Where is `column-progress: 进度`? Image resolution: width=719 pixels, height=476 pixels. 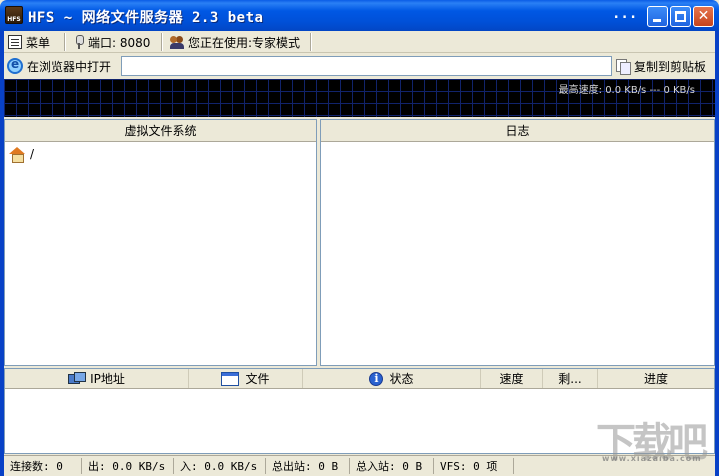 column-progress: 进度 is located at coordinates (656, 378).